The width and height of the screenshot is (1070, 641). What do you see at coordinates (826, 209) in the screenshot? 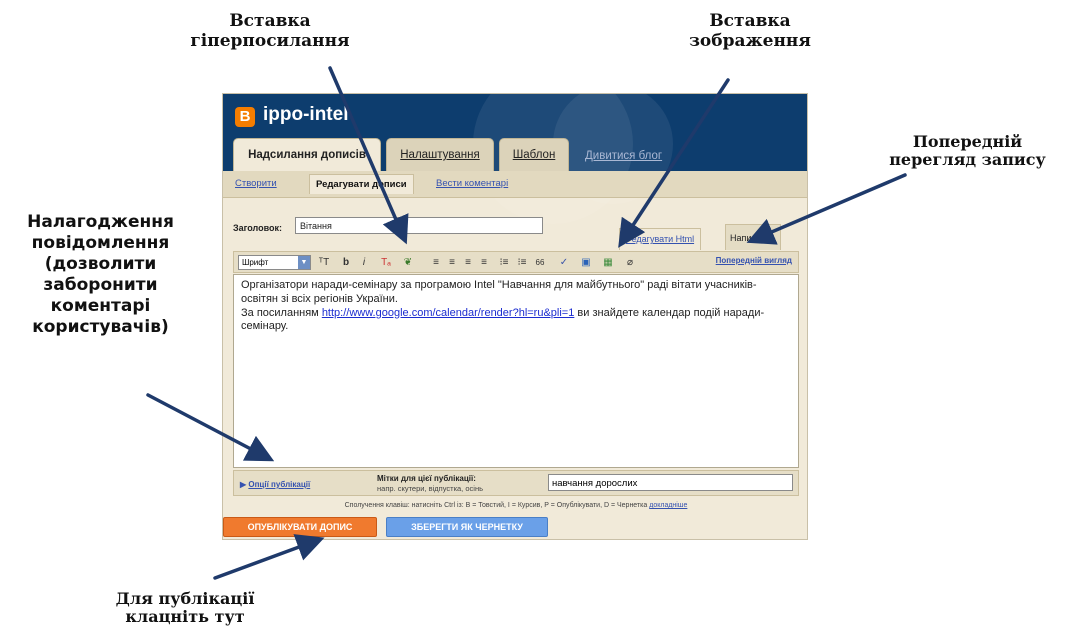
I see `arrow-to-preview` at bounding box center [826, 209].